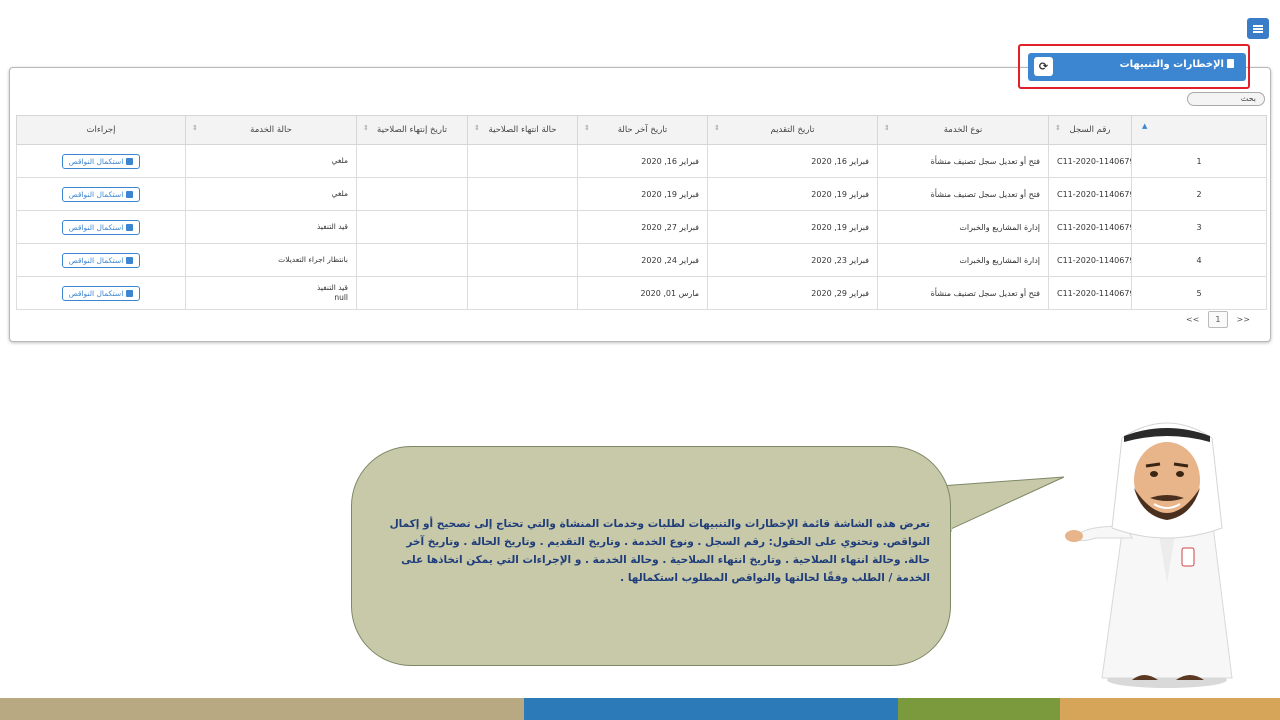 This screenshot has width=1280, height=720. Describe the element at coordinates (963, 130) in the screenshot. I see `col-header-service-type: ⇕ نوع الخدمة` at that location.